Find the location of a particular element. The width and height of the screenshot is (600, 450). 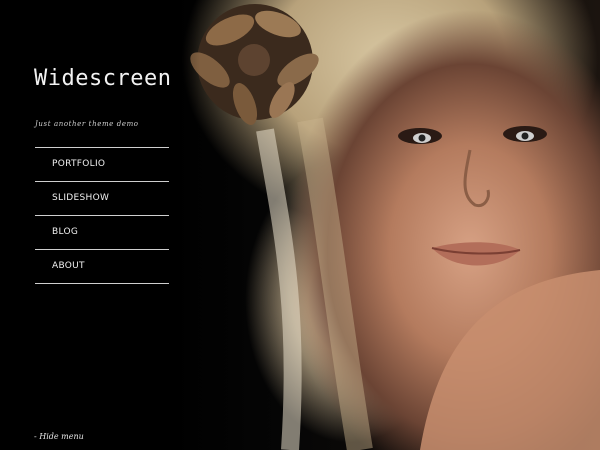

site-title: Widescreen is located at coordinates (102, 78).